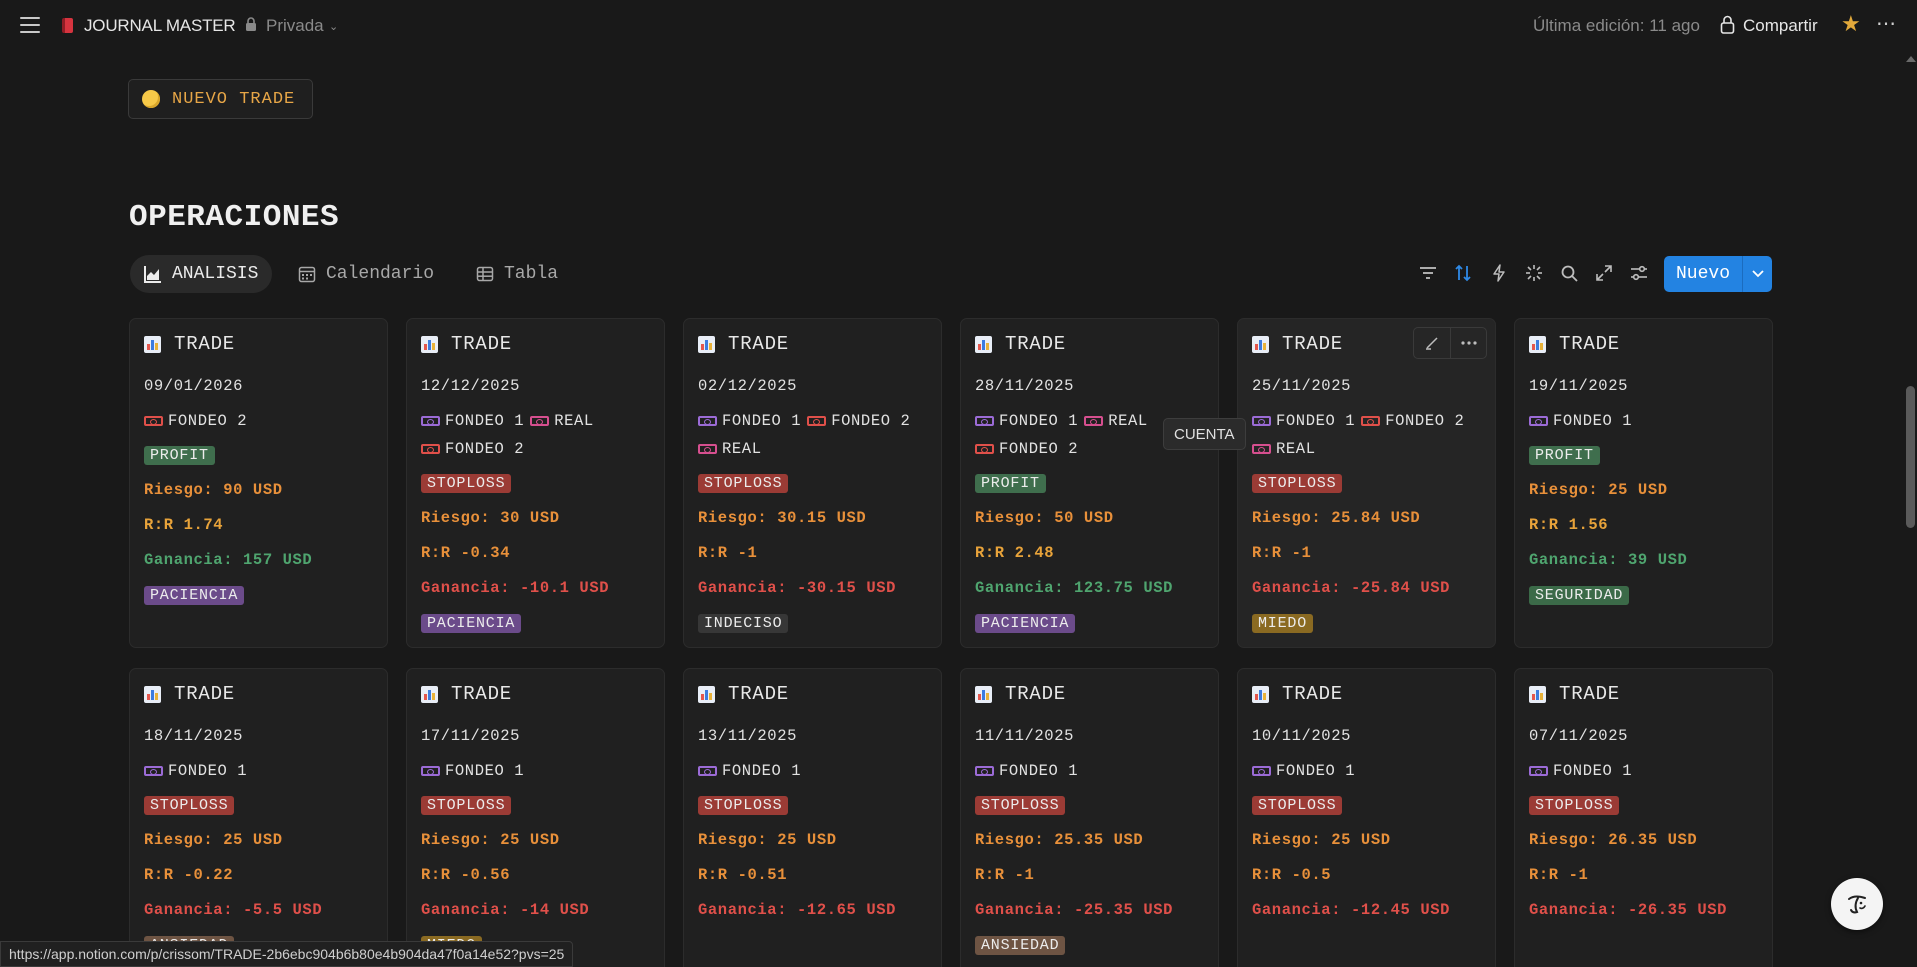  I want to click on share-button: Compartir, so click(1780, 26).